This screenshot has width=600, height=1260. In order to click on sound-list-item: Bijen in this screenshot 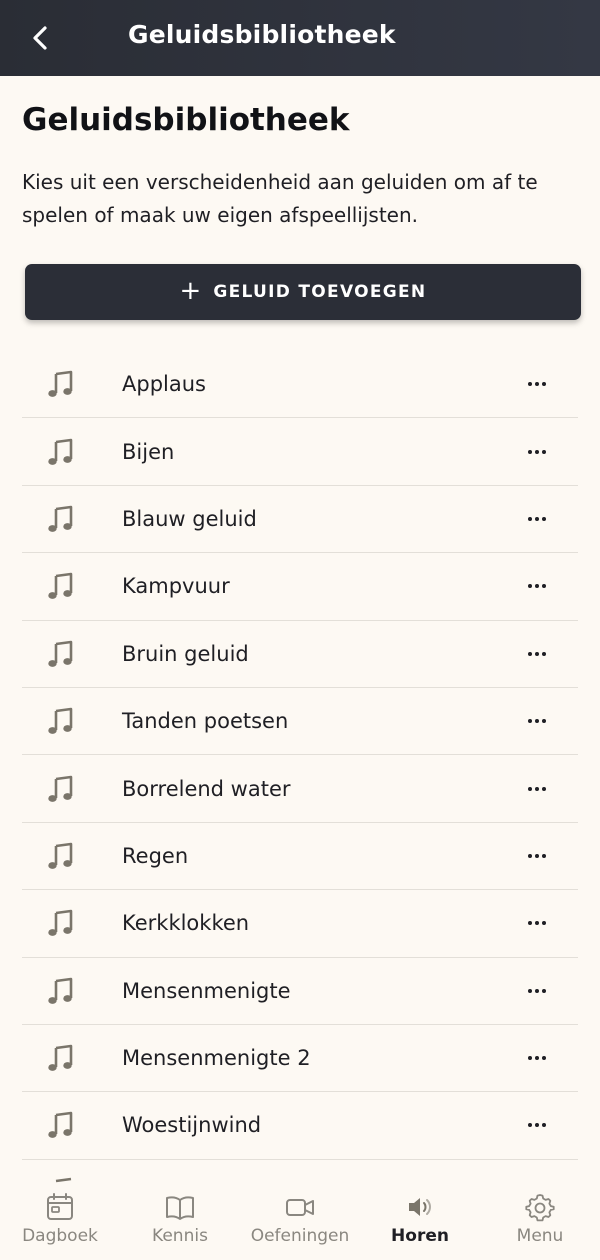, I will do `click(300, 452)`.